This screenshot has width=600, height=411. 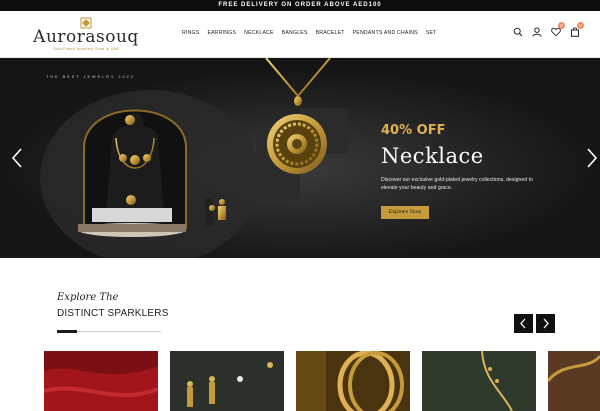 I want to click on nav-item-necklace: NECKLACE, so click(x=259, y=35).